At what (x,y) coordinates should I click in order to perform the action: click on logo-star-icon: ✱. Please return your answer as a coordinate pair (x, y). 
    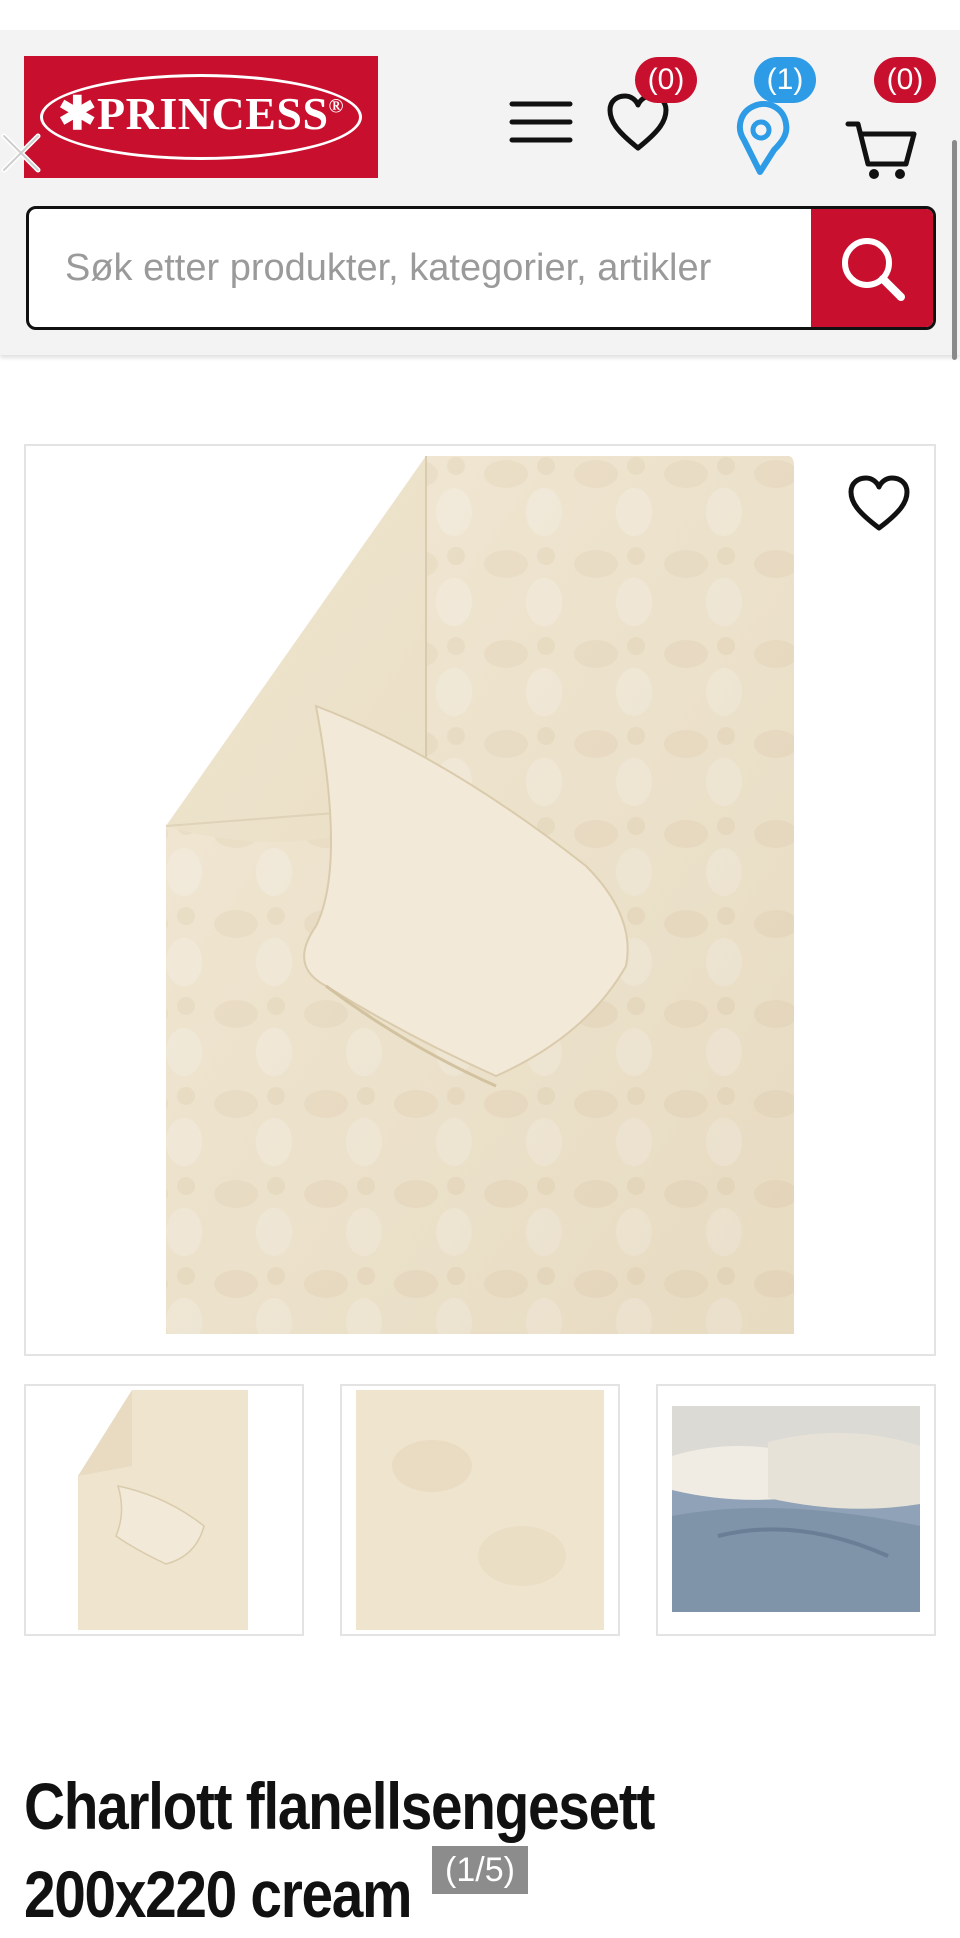
    Looking at the image, I should click on (77, 113).